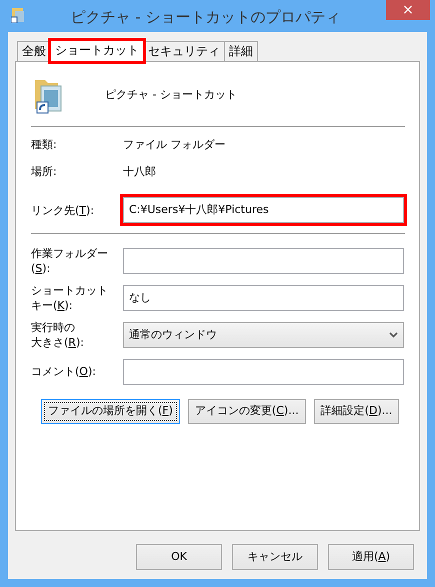 The height and width of the screenshot is (587, 435). I want to click on field-label: 場所:, so click(44, 172).